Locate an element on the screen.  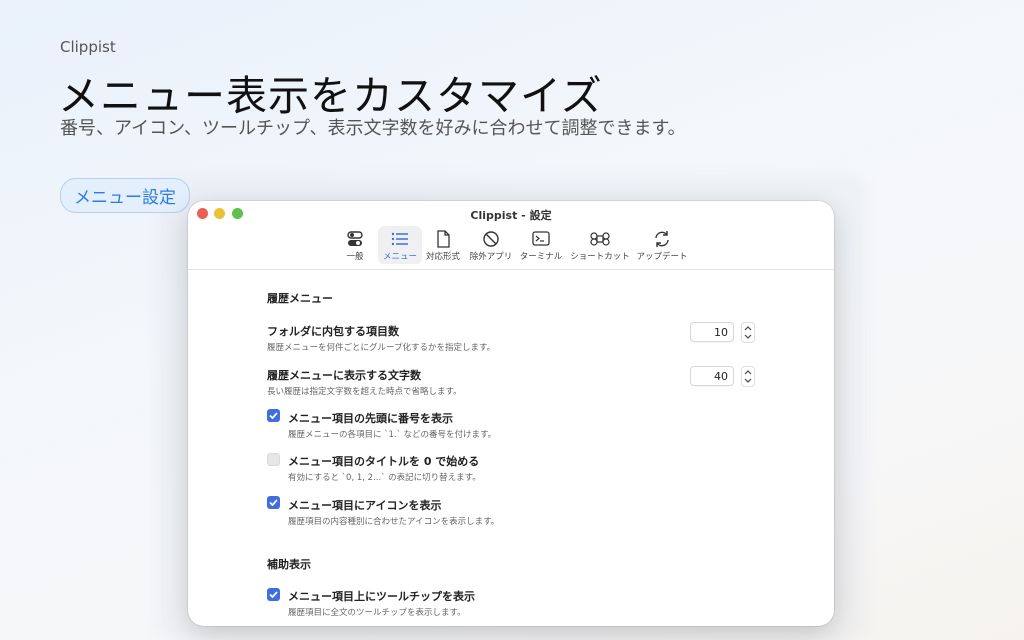
document-icon is located at coordinates (443, 239).